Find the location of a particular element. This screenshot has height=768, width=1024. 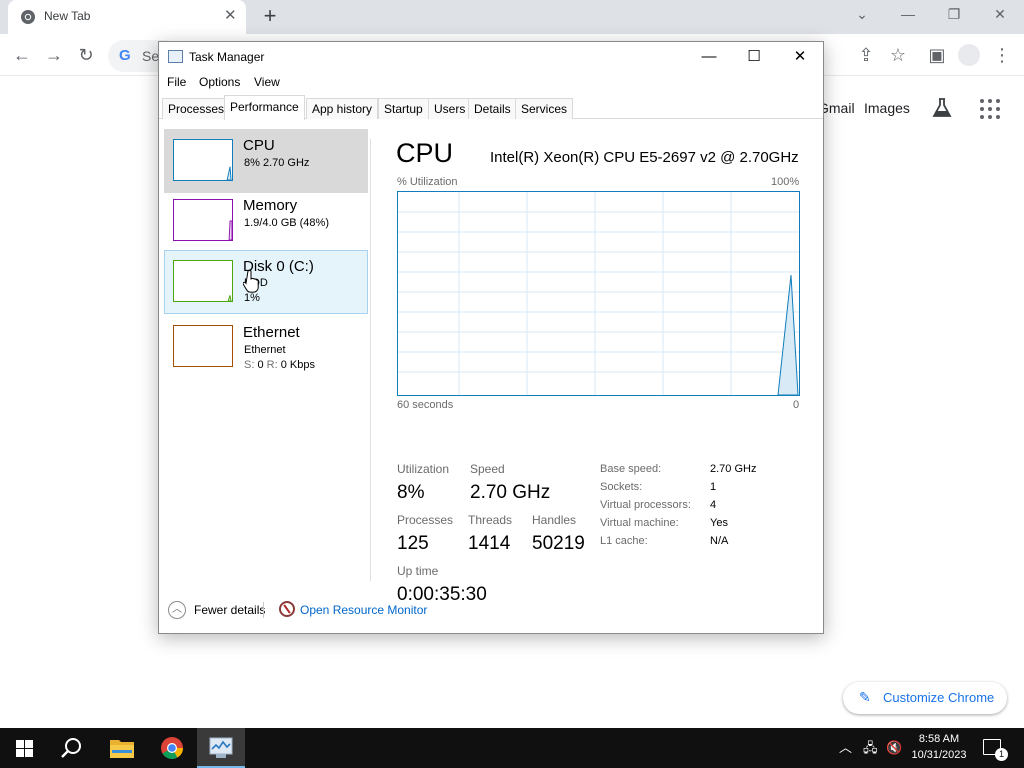

back-arrow-icon: ← is located at coordinates (22, 55).